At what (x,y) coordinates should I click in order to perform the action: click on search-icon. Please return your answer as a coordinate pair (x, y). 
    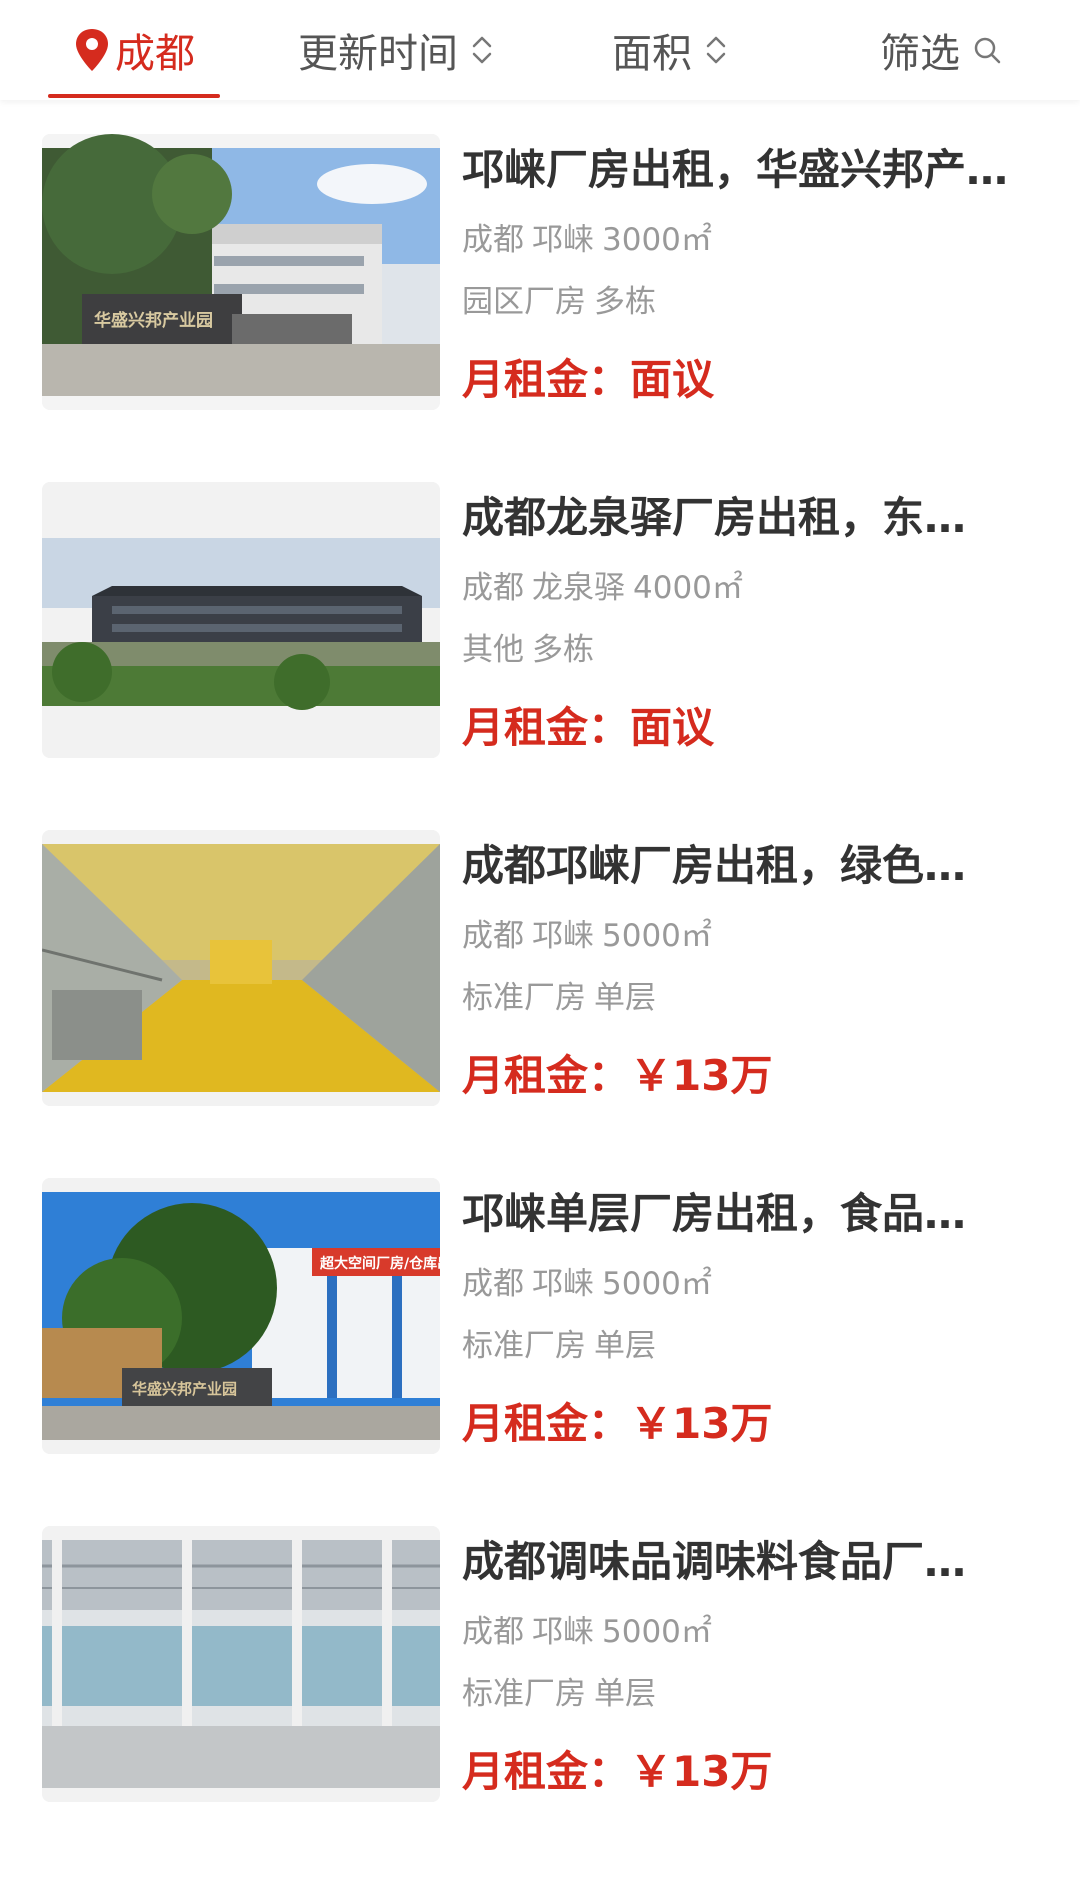
    Looking at the image, I should click on (987, 50).